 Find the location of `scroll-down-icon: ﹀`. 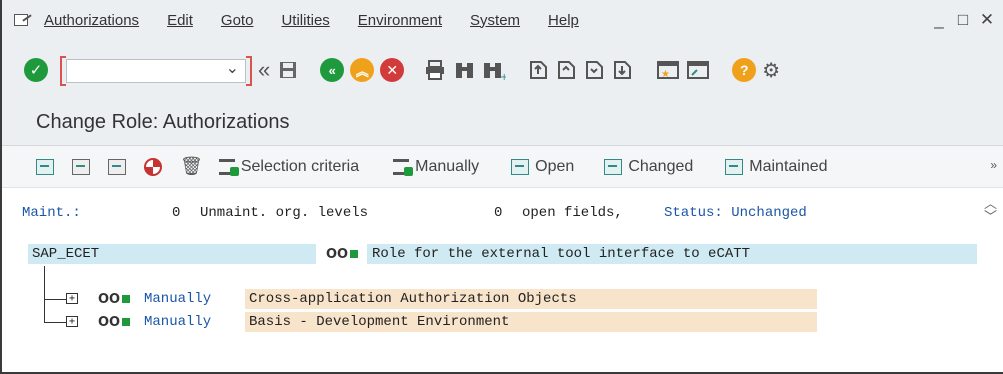

scroll-down-icon: ﹀ is located at coordinates (990, 217).